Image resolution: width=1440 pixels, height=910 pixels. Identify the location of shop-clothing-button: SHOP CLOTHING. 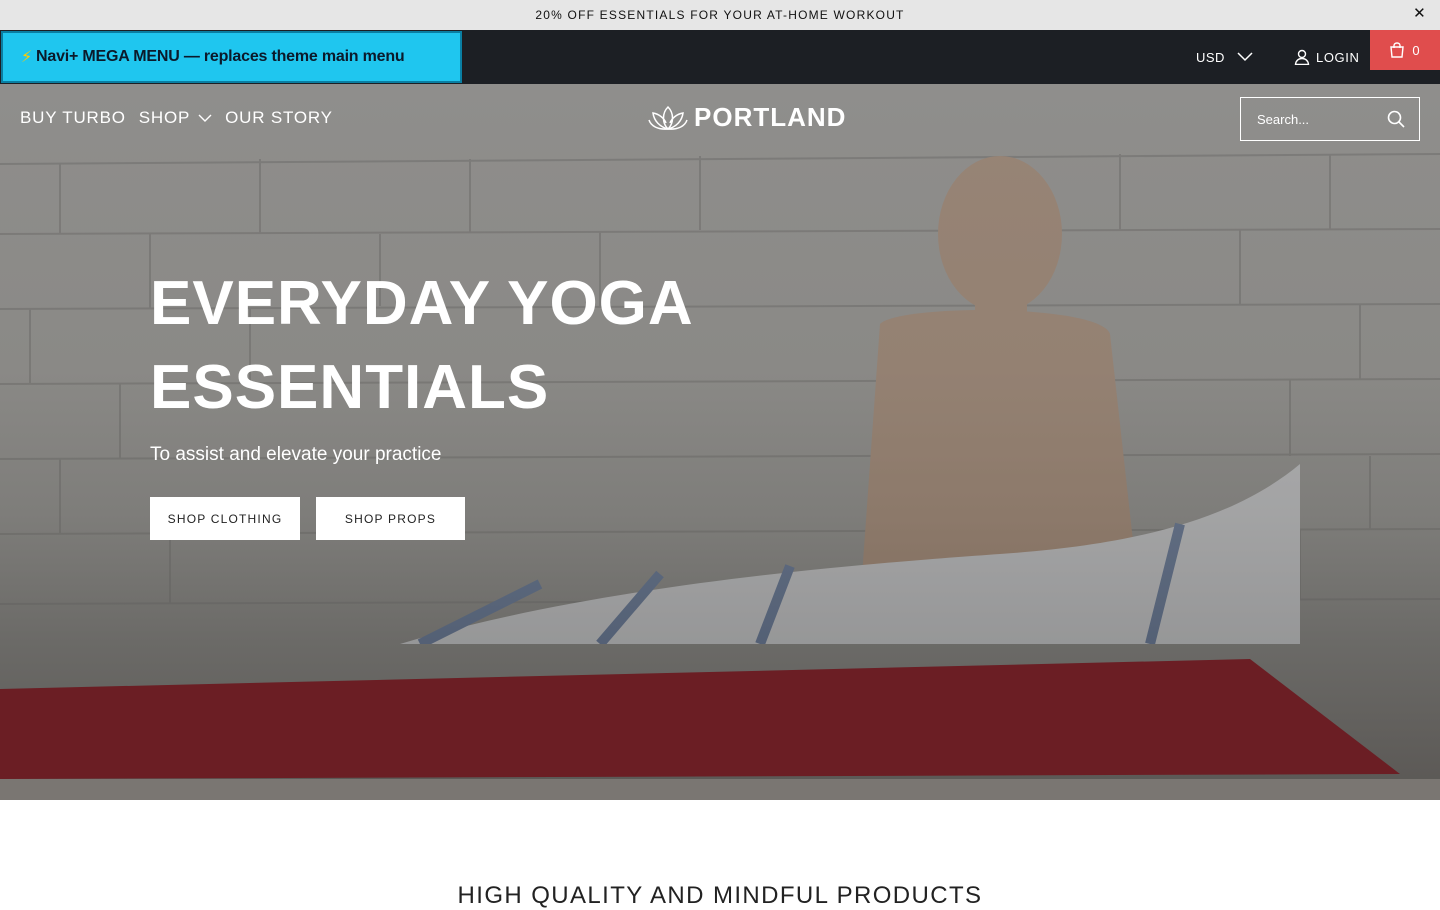
(225, 518).